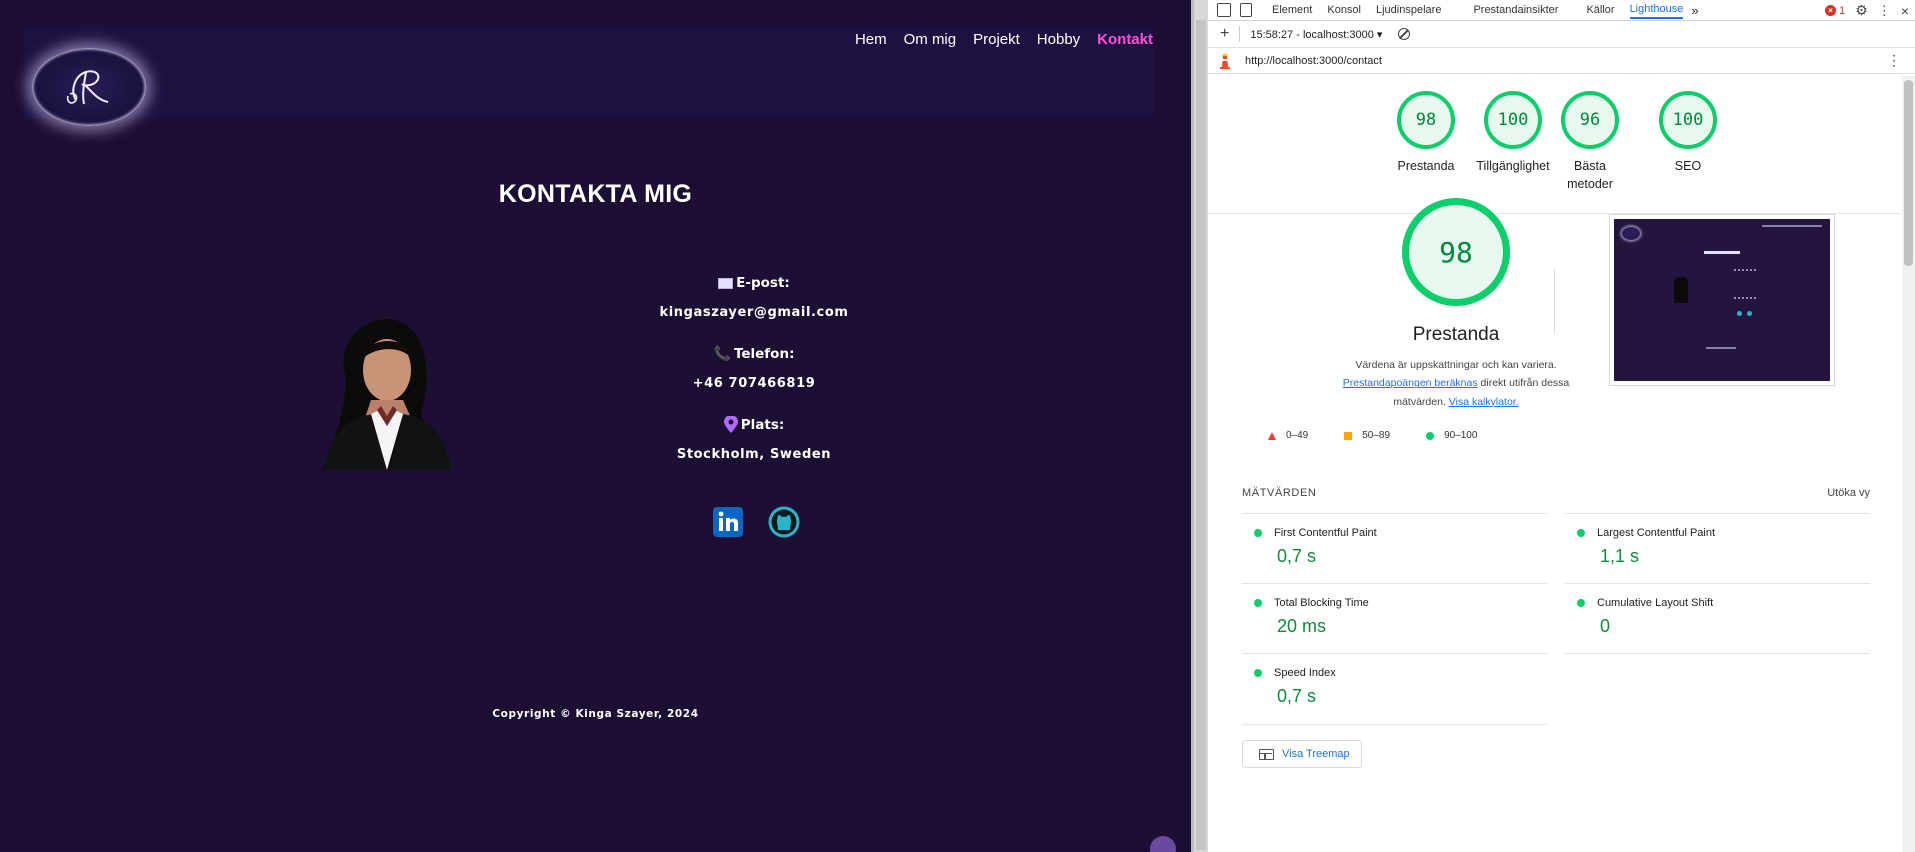 This screenshot has width=1915, height=852. What do you see at coordinates (754, 383) in the screenshot?
I see `phone-value: +46 707466819` at bounding box center [754, 383].